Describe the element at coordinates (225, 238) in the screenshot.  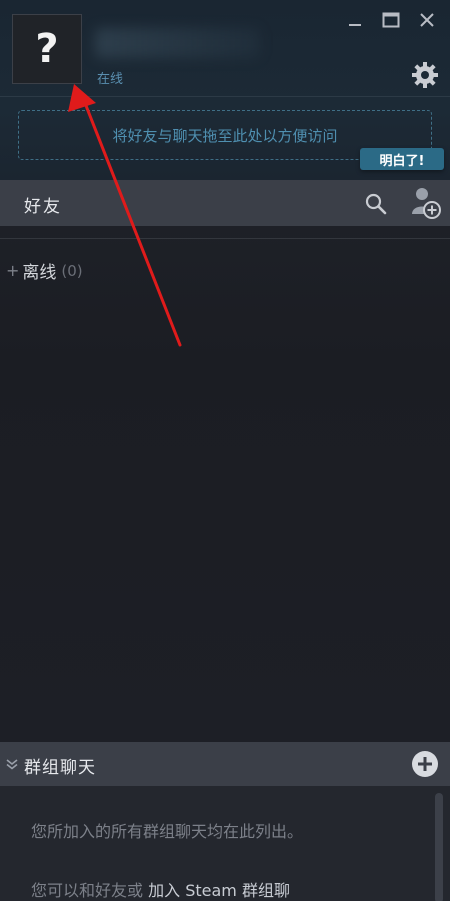
I see `list-divider` at that location.